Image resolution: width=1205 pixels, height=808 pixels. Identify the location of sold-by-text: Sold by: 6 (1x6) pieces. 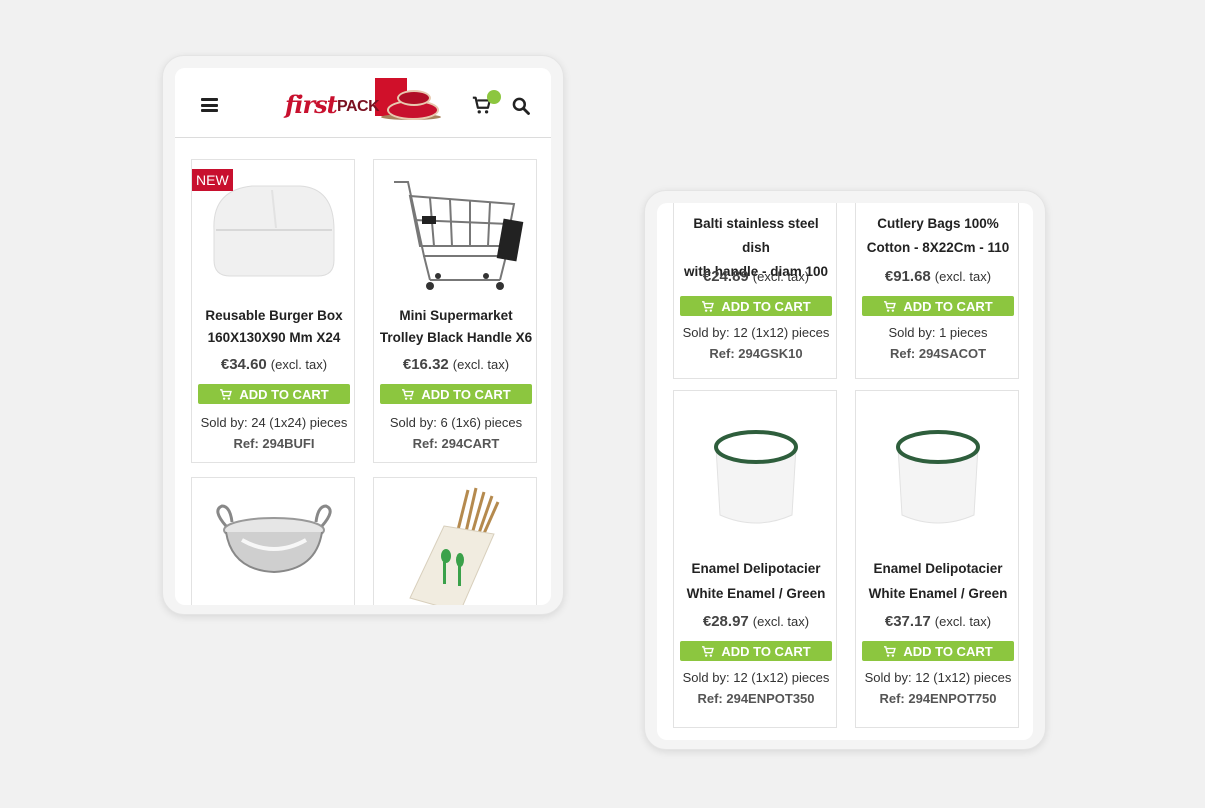
(456, 422).